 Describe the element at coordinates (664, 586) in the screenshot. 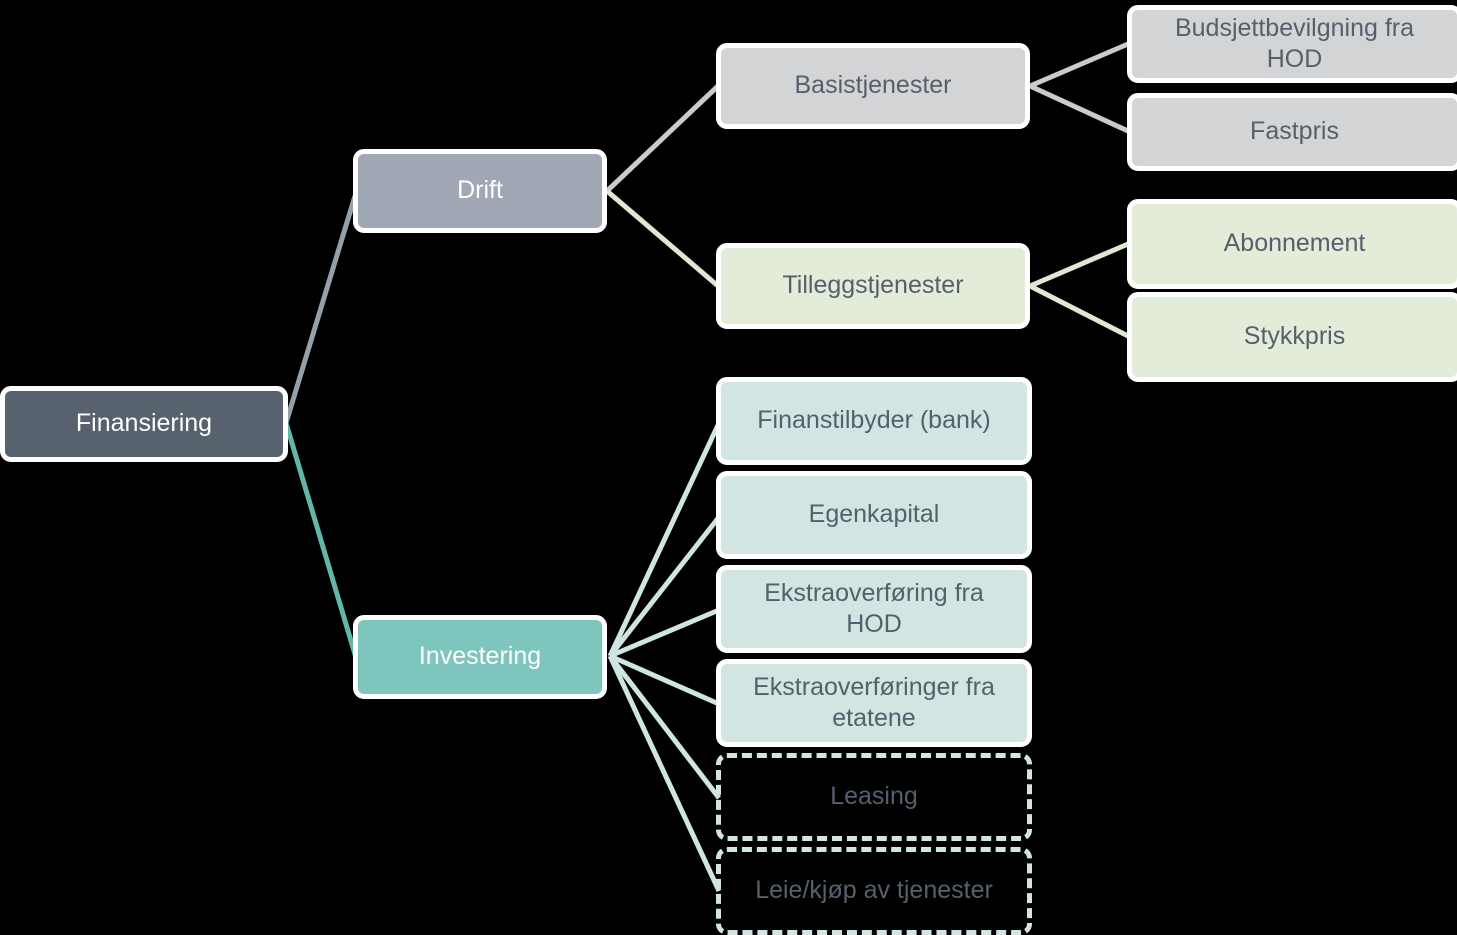

I see `edge-investering-egenkapital` at that location.